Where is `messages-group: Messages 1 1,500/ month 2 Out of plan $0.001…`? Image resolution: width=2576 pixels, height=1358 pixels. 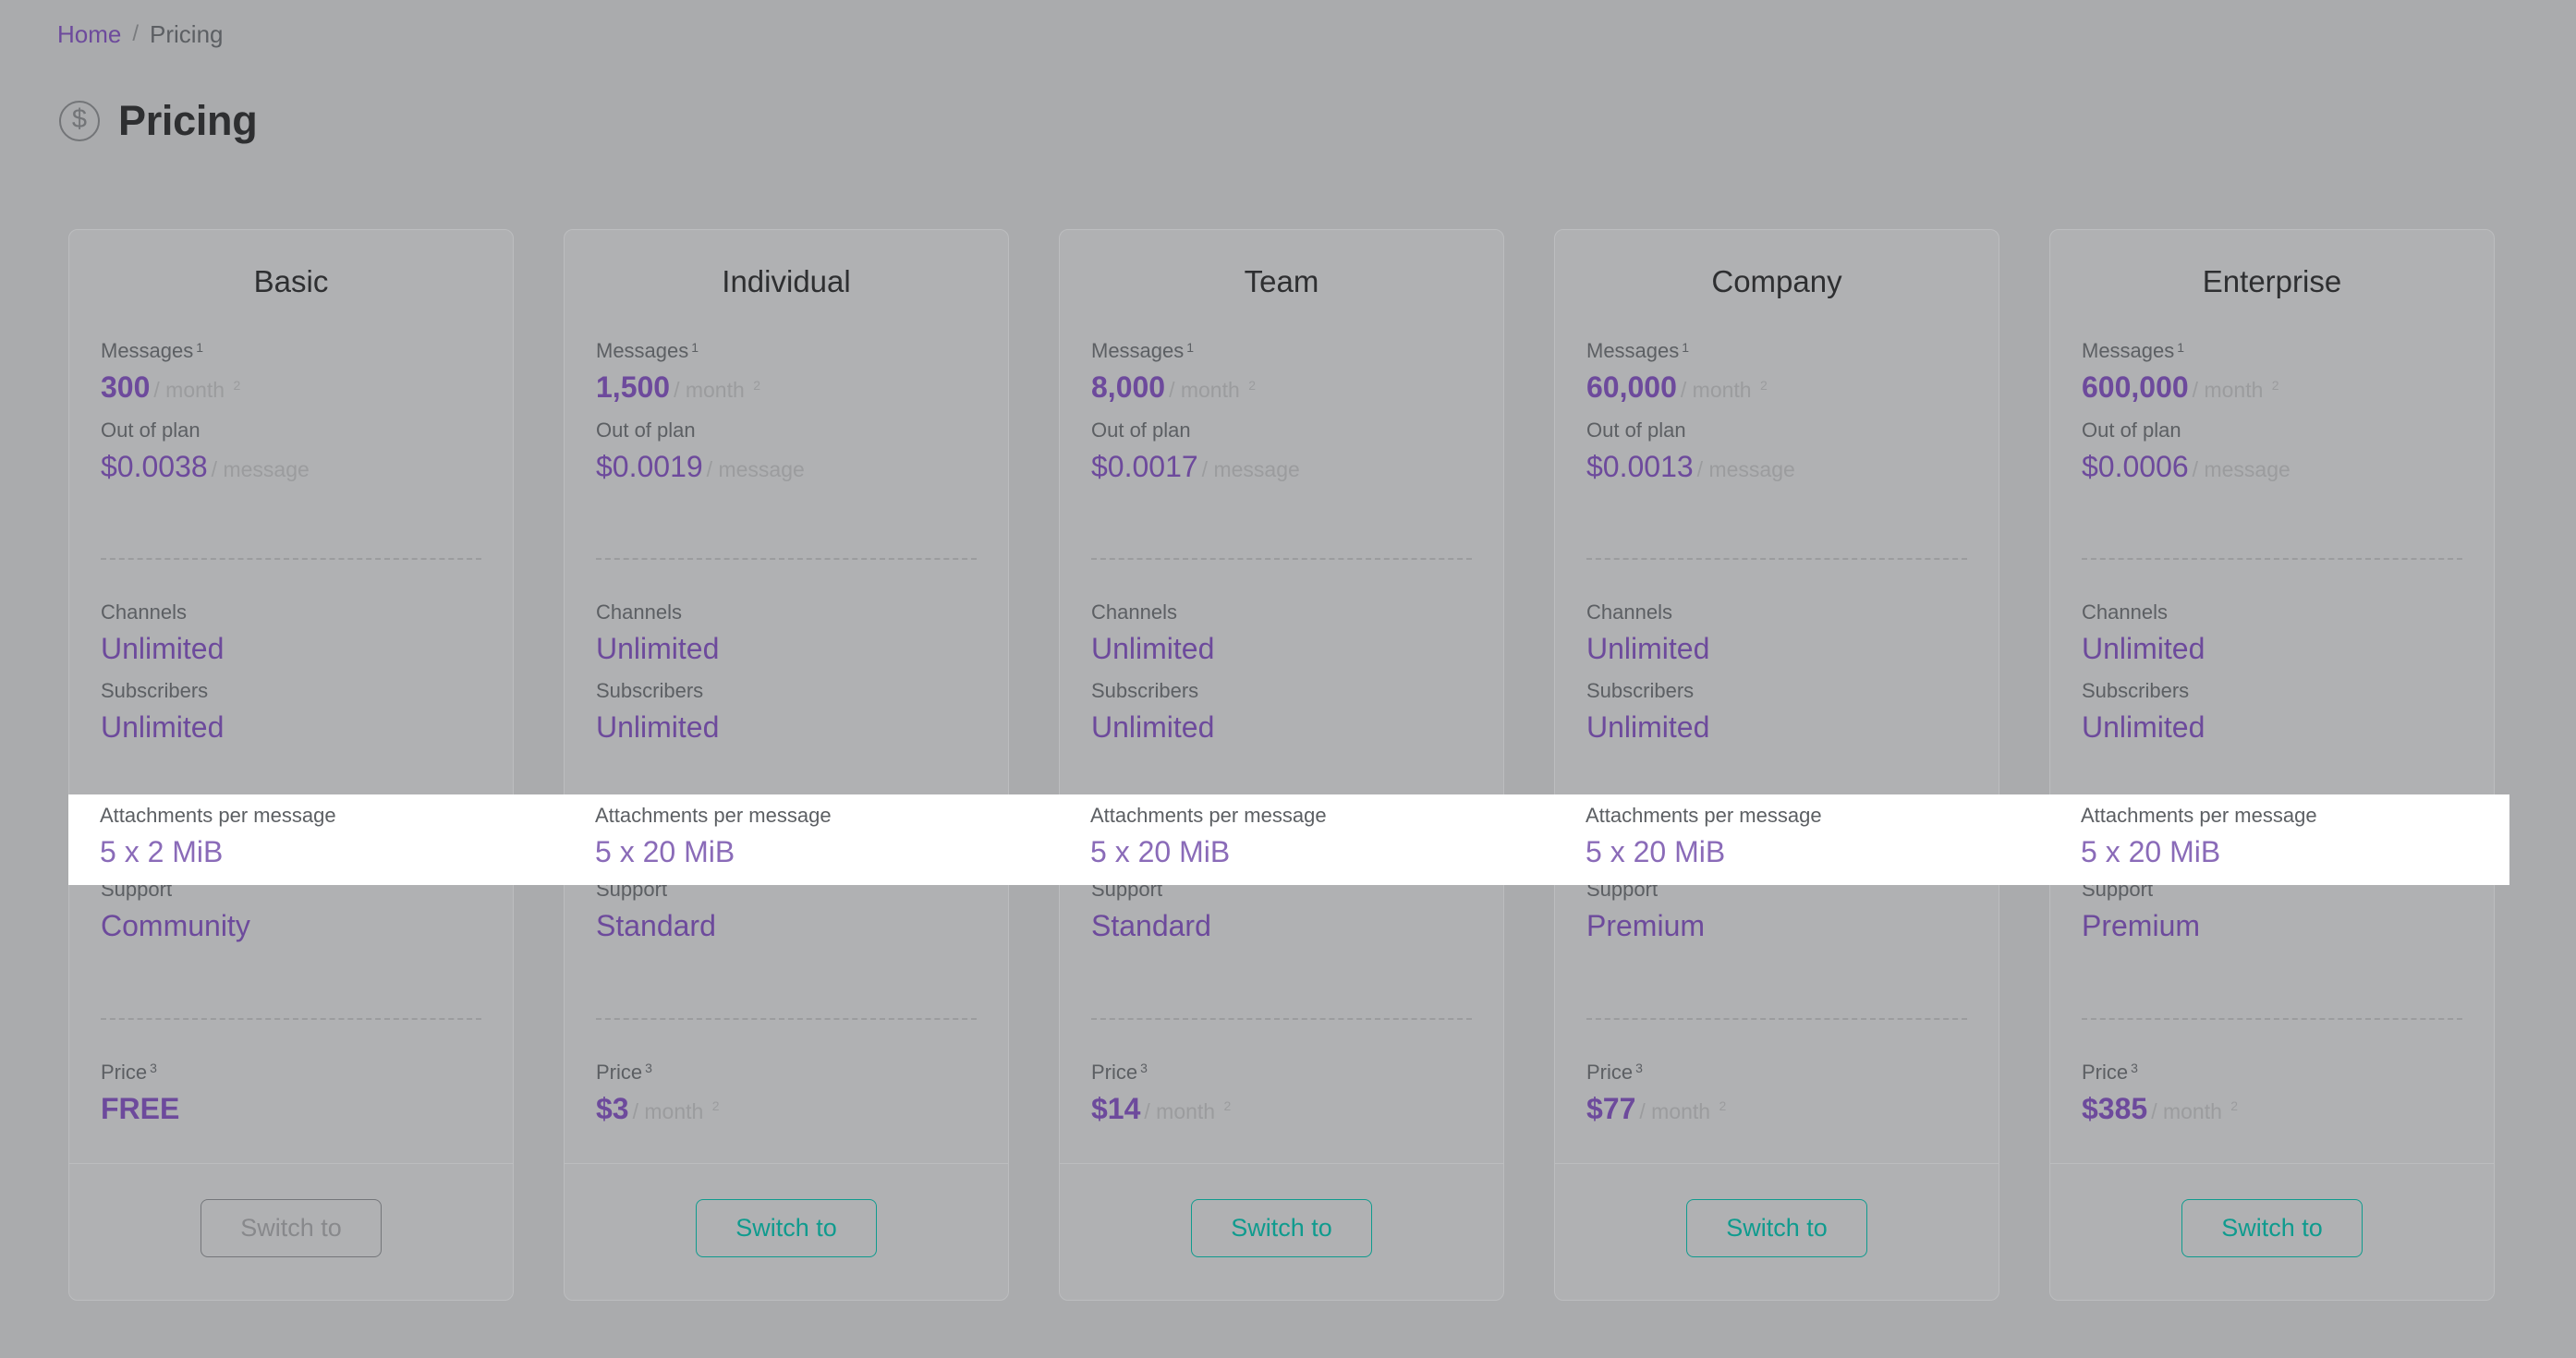 messages-group: Messages 1 1,500/ month 2 Out of plan $0.001… is located at coordinates (786, 393).